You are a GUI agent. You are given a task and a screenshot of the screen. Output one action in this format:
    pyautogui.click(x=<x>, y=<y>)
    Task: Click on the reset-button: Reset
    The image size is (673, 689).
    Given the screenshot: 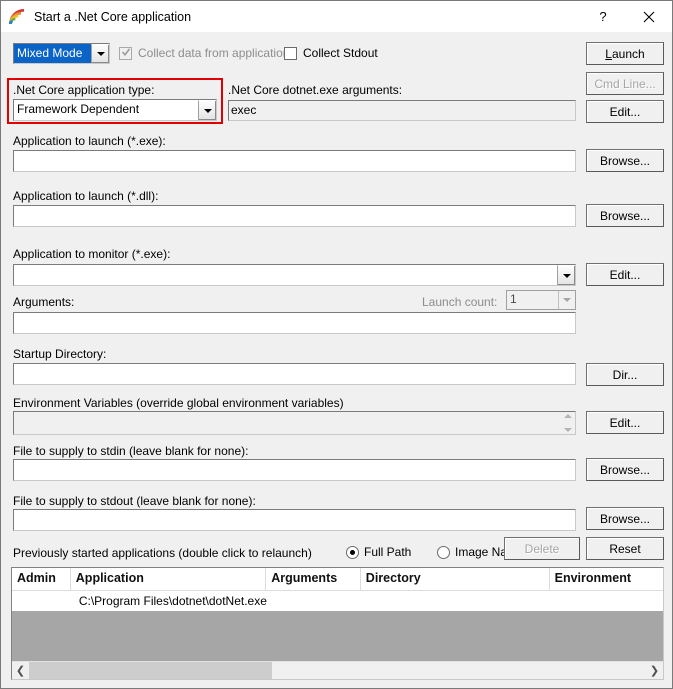 What is the action you would take?
    pyautogui.click(x=625, y=548)
    